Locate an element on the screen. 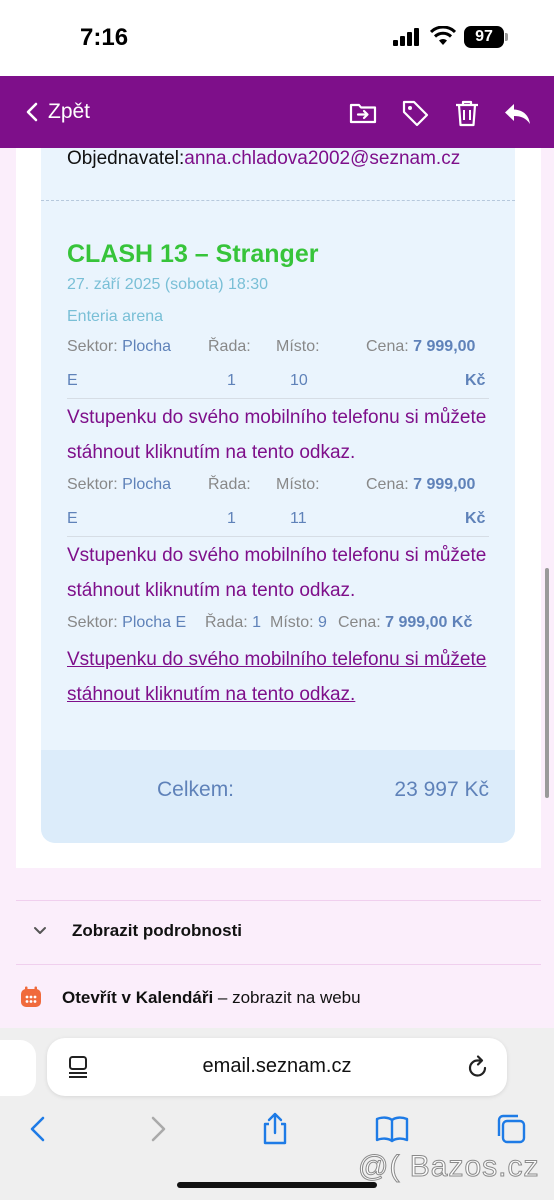  address-bar: email.seznam.cz is located at coordinates (277, 1067).